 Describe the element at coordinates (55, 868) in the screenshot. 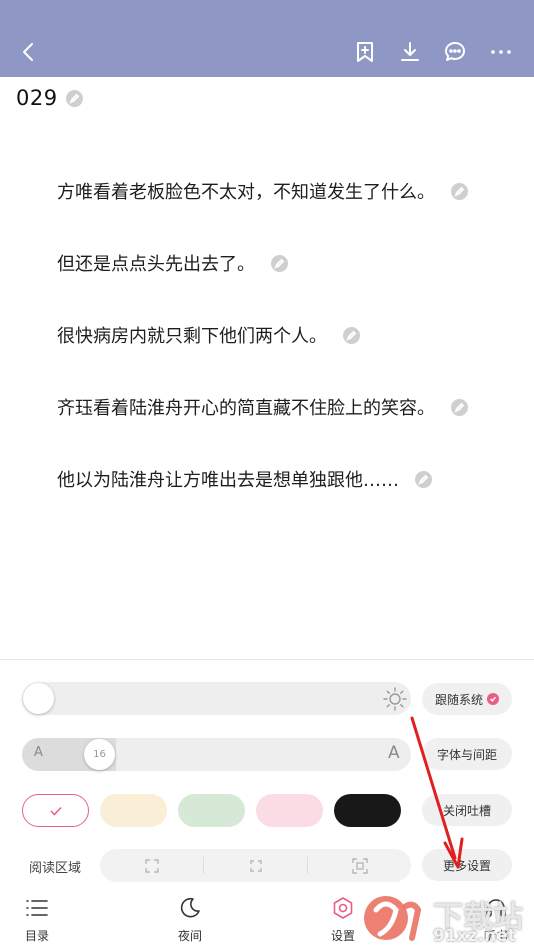

I see `reading-region-label: 阅读区域` at that location.